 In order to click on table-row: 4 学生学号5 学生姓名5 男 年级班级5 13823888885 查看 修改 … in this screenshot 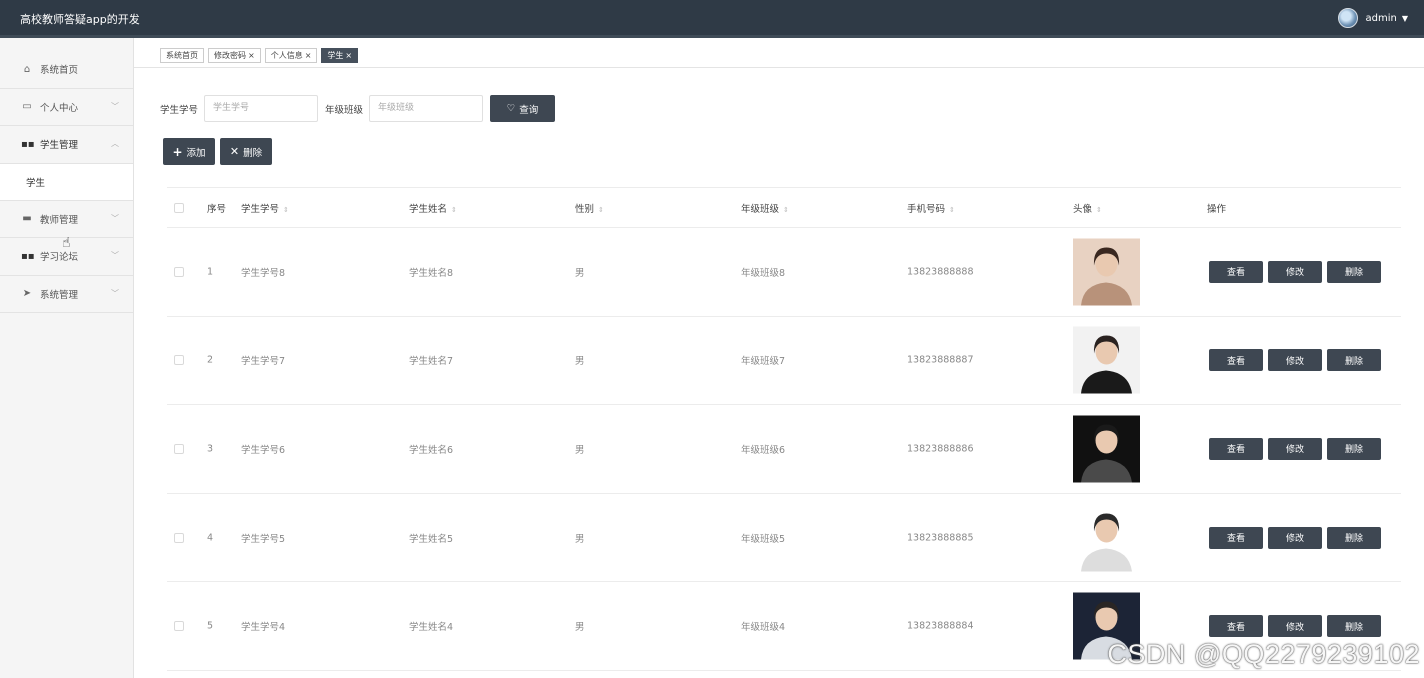, I will do `click(784, 538)`.